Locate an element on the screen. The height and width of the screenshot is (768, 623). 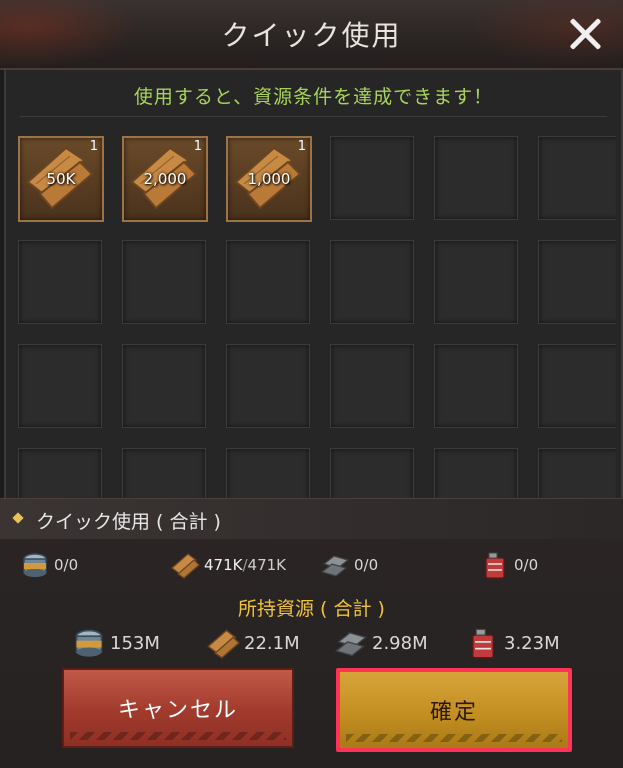
confirm-button: 確定 is located at coordinates (454, 710).